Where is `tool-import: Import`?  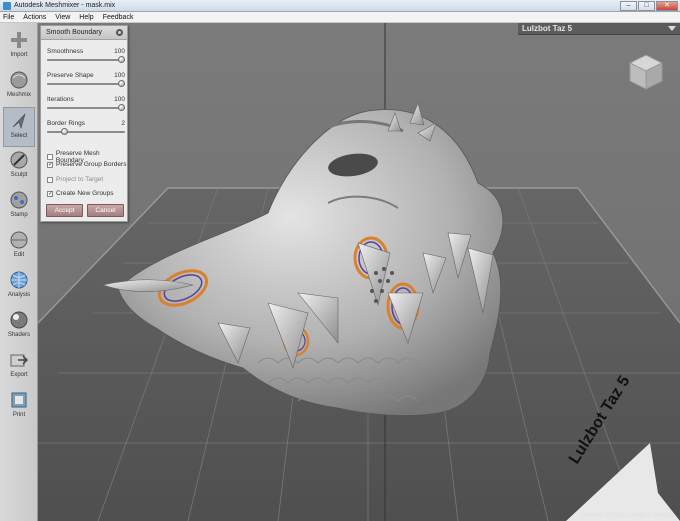
tool-import: Import is located at coordinates (19, 47).